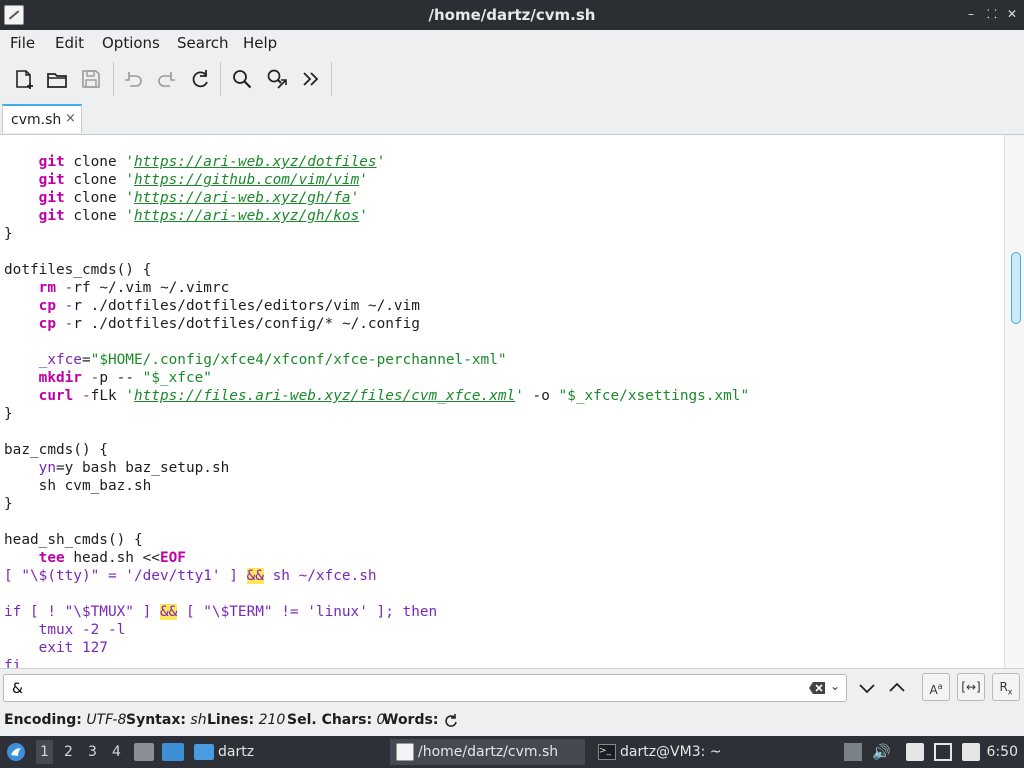  Describe the element at coordinates (200, 79) in the screenshot. I see `reload-icon` at that location.